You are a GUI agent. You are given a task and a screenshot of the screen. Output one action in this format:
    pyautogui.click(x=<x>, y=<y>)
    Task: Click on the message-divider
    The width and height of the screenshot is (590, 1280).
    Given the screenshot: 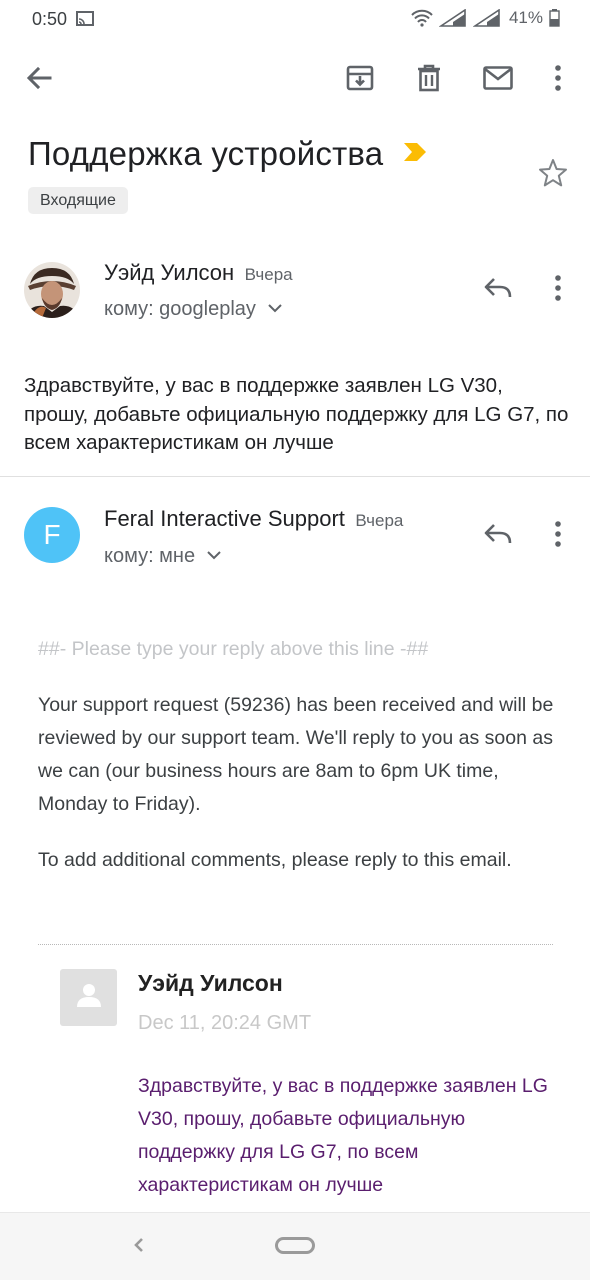 What is the action you would take?
    pyautogui.click(x=295, y=476)
    